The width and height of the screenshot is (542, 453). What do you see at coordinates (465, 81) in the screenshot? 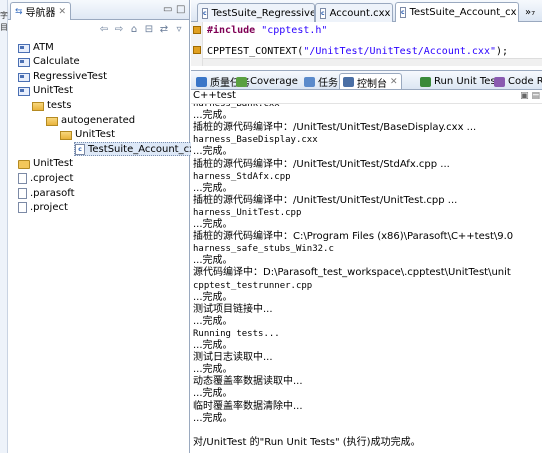
I see `view-tab-label: Run Unit Tes` at bounding box center [465, 81].